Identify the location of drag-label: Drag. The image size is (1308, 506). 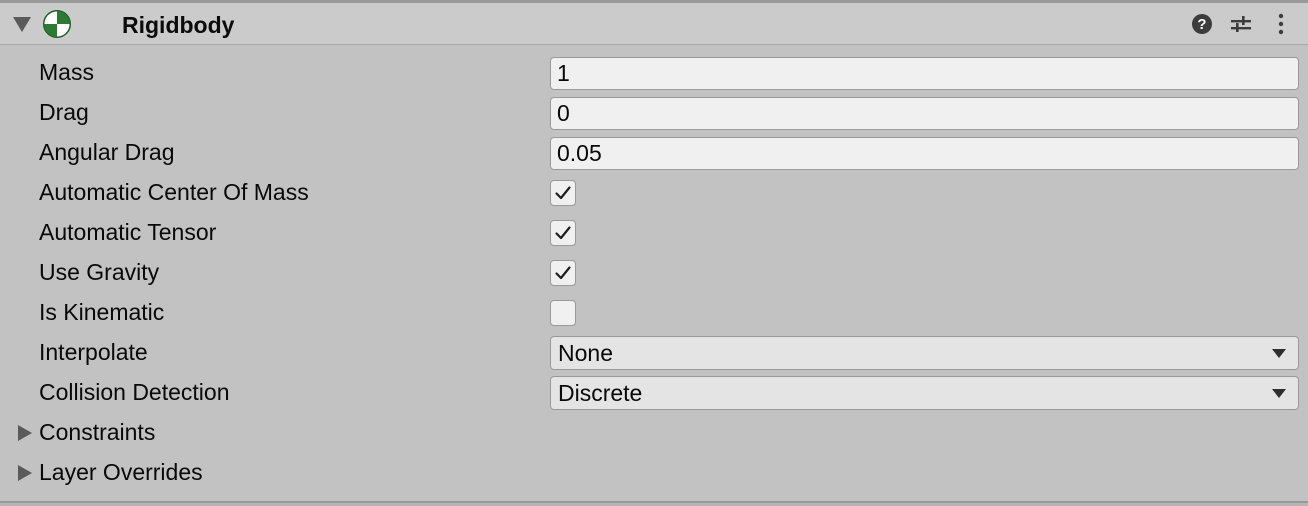
(64, 112).